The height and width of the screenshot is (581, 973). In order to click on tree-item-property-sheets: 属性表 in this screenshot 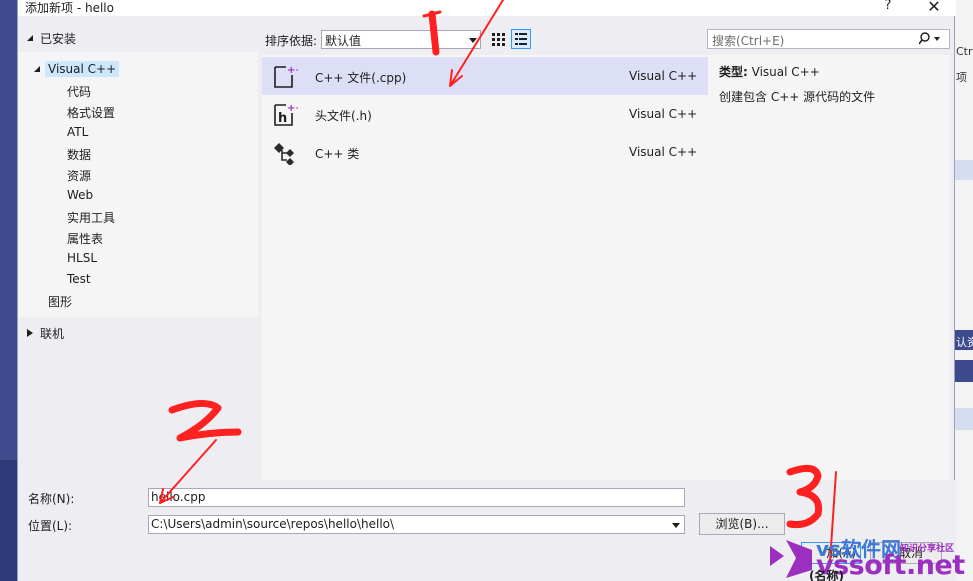, I will do `click(85, 238)`.